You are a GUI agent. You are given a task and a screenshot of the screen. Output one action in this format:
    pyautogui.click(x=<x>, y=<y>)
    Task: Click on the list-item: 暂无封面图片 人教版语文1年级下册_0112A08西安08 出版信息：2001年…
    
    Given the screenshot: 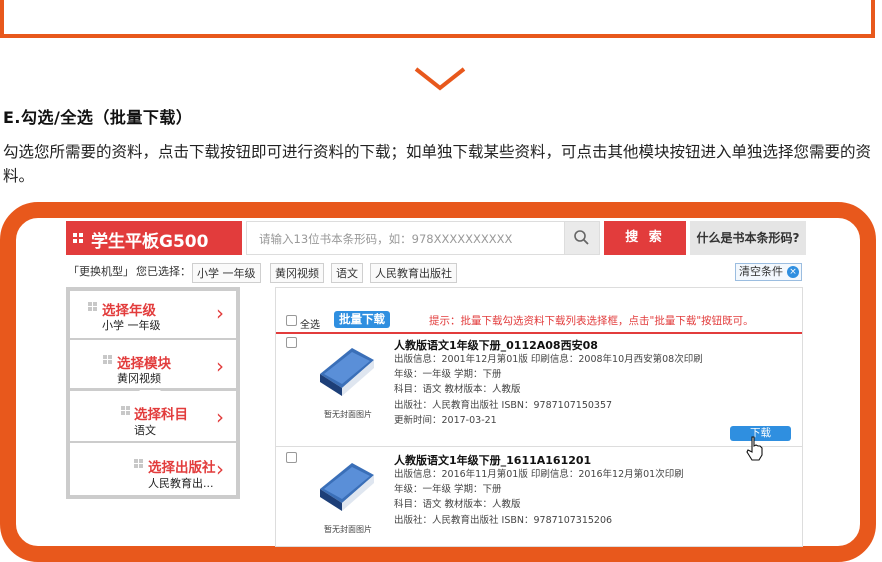 What is the action you would take?
    pyautogui.click(x=539, y=397)
    